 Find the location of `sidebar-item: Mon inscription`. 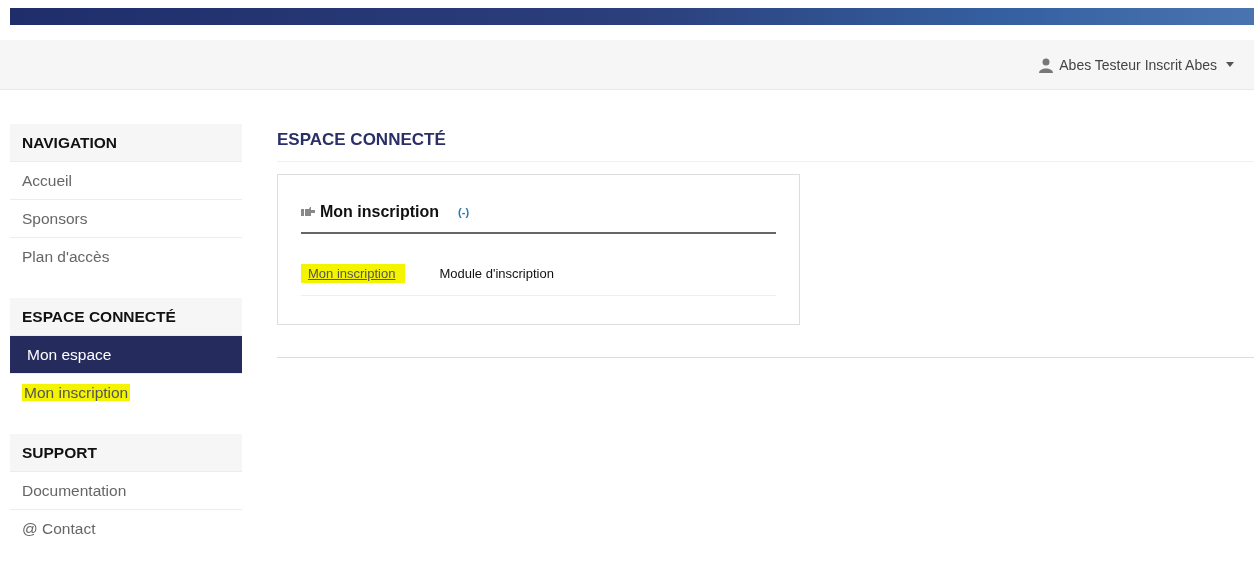

sidebar-item: Mon inscription is located at coordinates (126, 392).